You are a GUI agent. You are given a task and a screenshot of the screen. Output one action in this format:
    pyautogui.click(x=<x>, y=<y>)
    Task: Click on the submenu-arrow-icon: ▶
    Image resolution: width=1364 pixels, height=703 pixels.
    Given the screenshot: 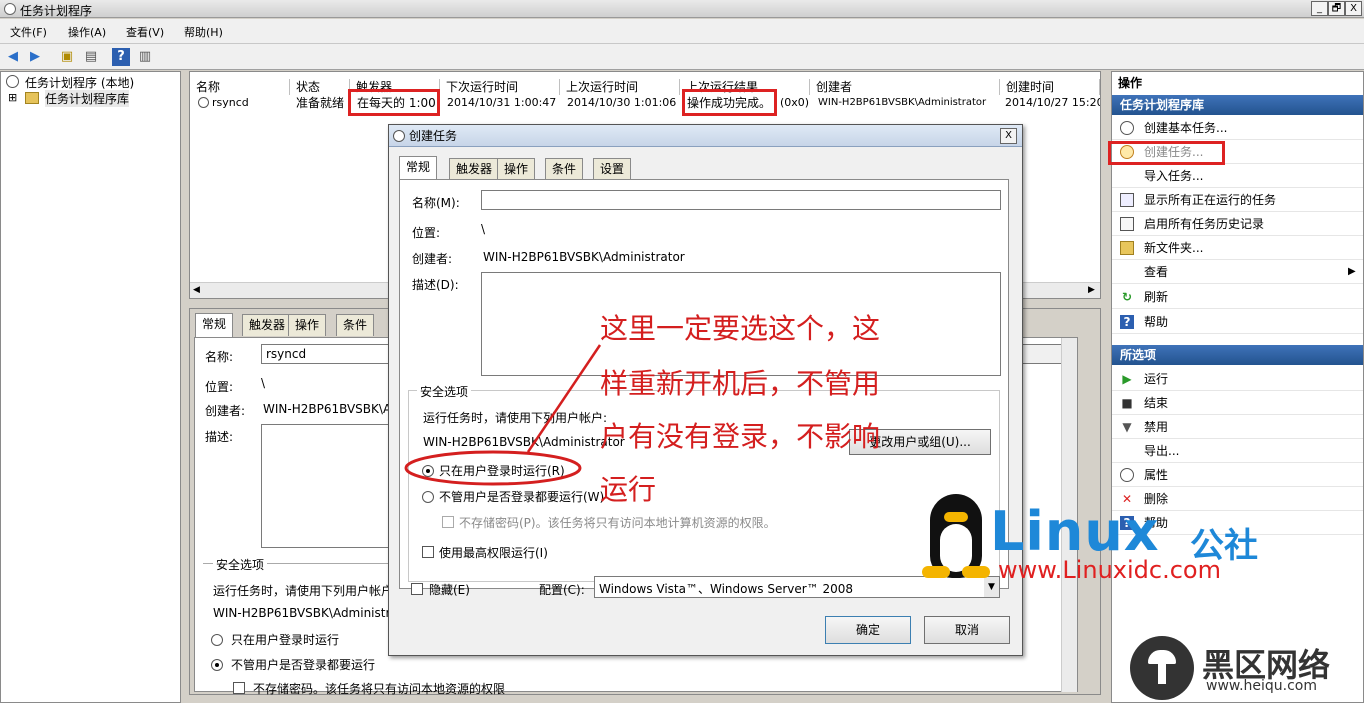 What is the action you would take?
    pyautogui.click(x=1352, y=271)
    